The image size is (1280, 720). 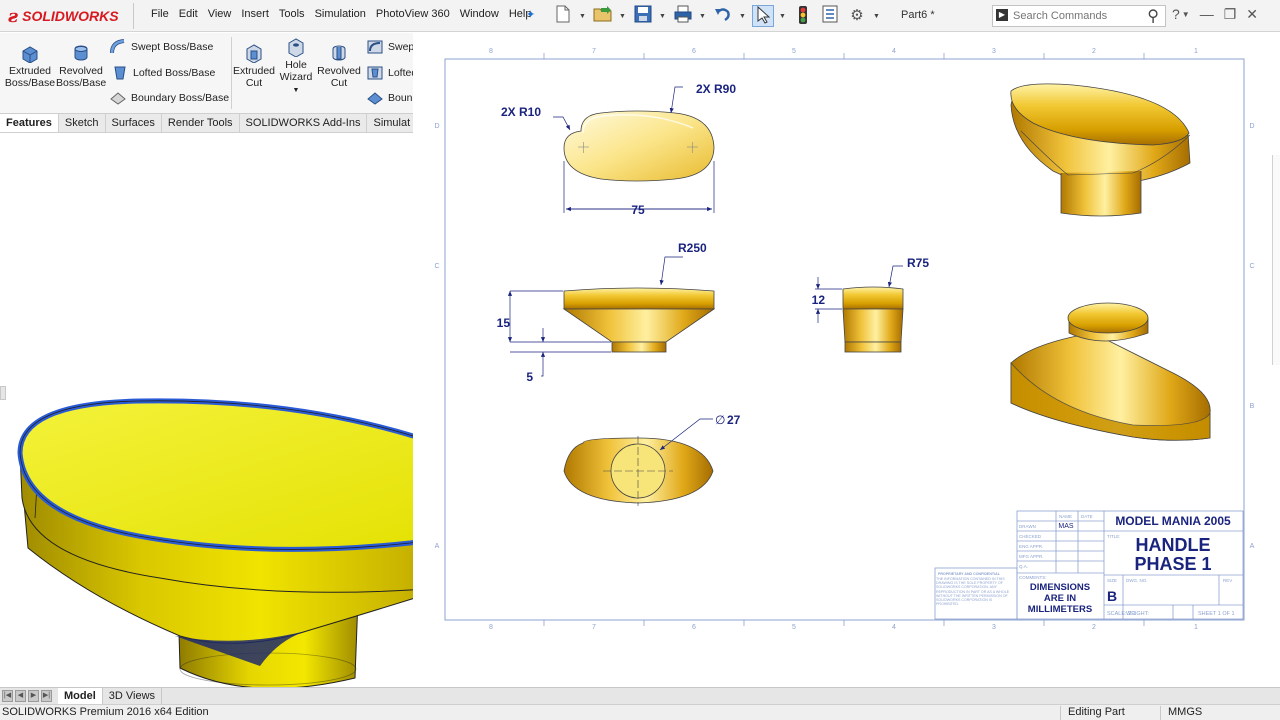 What do you see at coordinates (133, 696) in the screenshot?
I see `tab-3d-views: 3D Views` at bounding box center [133, 696].